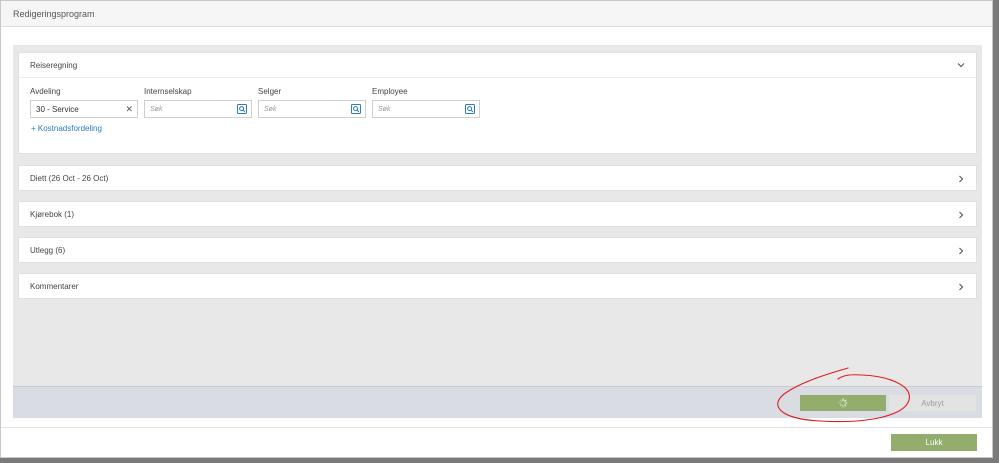 Image resolution: width=999 pixels, height=463 pixels. I want to click on field-label: Selger, so click(270, 91).